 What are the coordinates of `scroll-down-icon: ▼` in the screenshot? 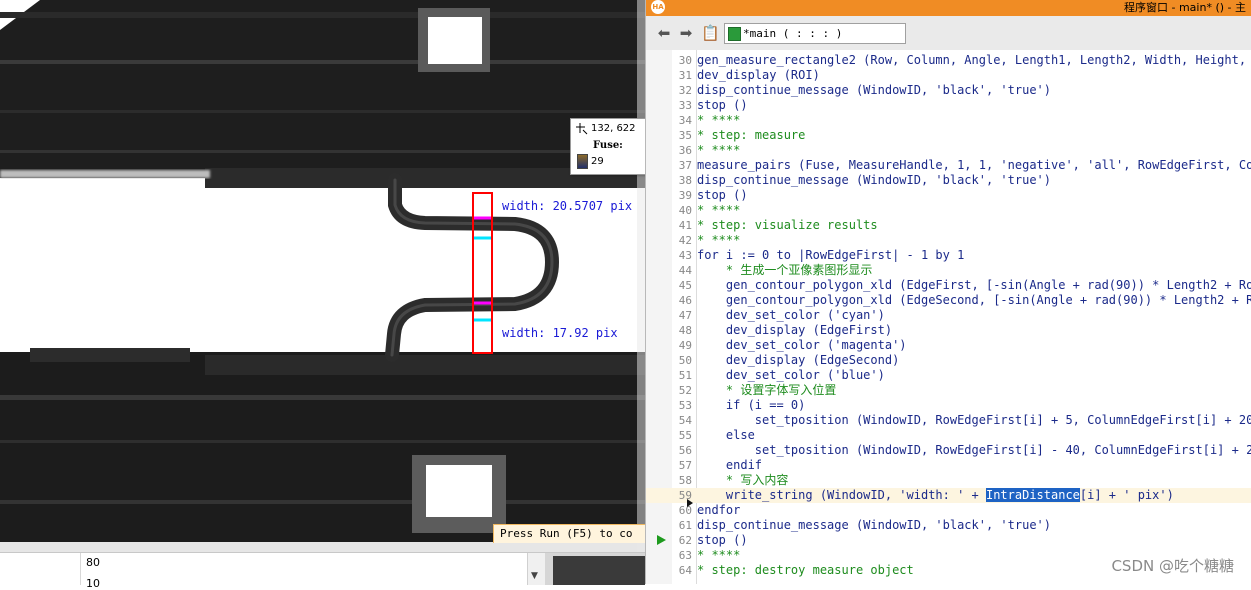 It's located at (534, 576).